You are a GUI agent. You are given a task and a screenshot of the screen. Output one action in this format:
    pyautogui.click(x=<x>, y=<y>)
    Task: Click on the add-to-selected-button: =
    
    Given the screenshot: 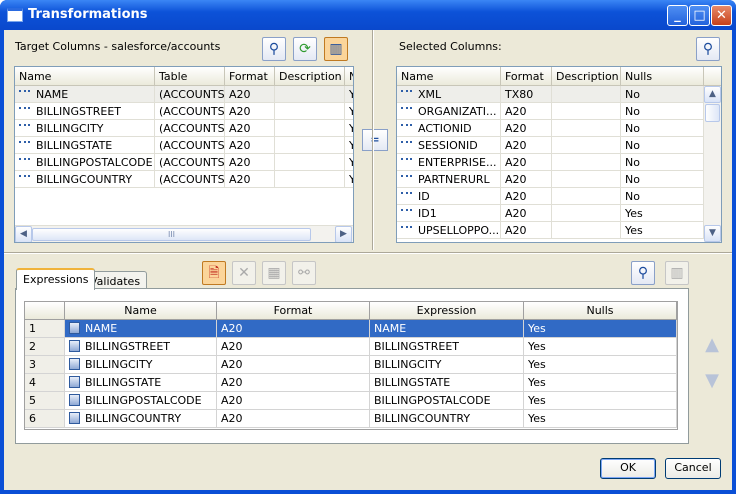 What is the action you would take?
    pyautogui.click(x=375, y=140)
    